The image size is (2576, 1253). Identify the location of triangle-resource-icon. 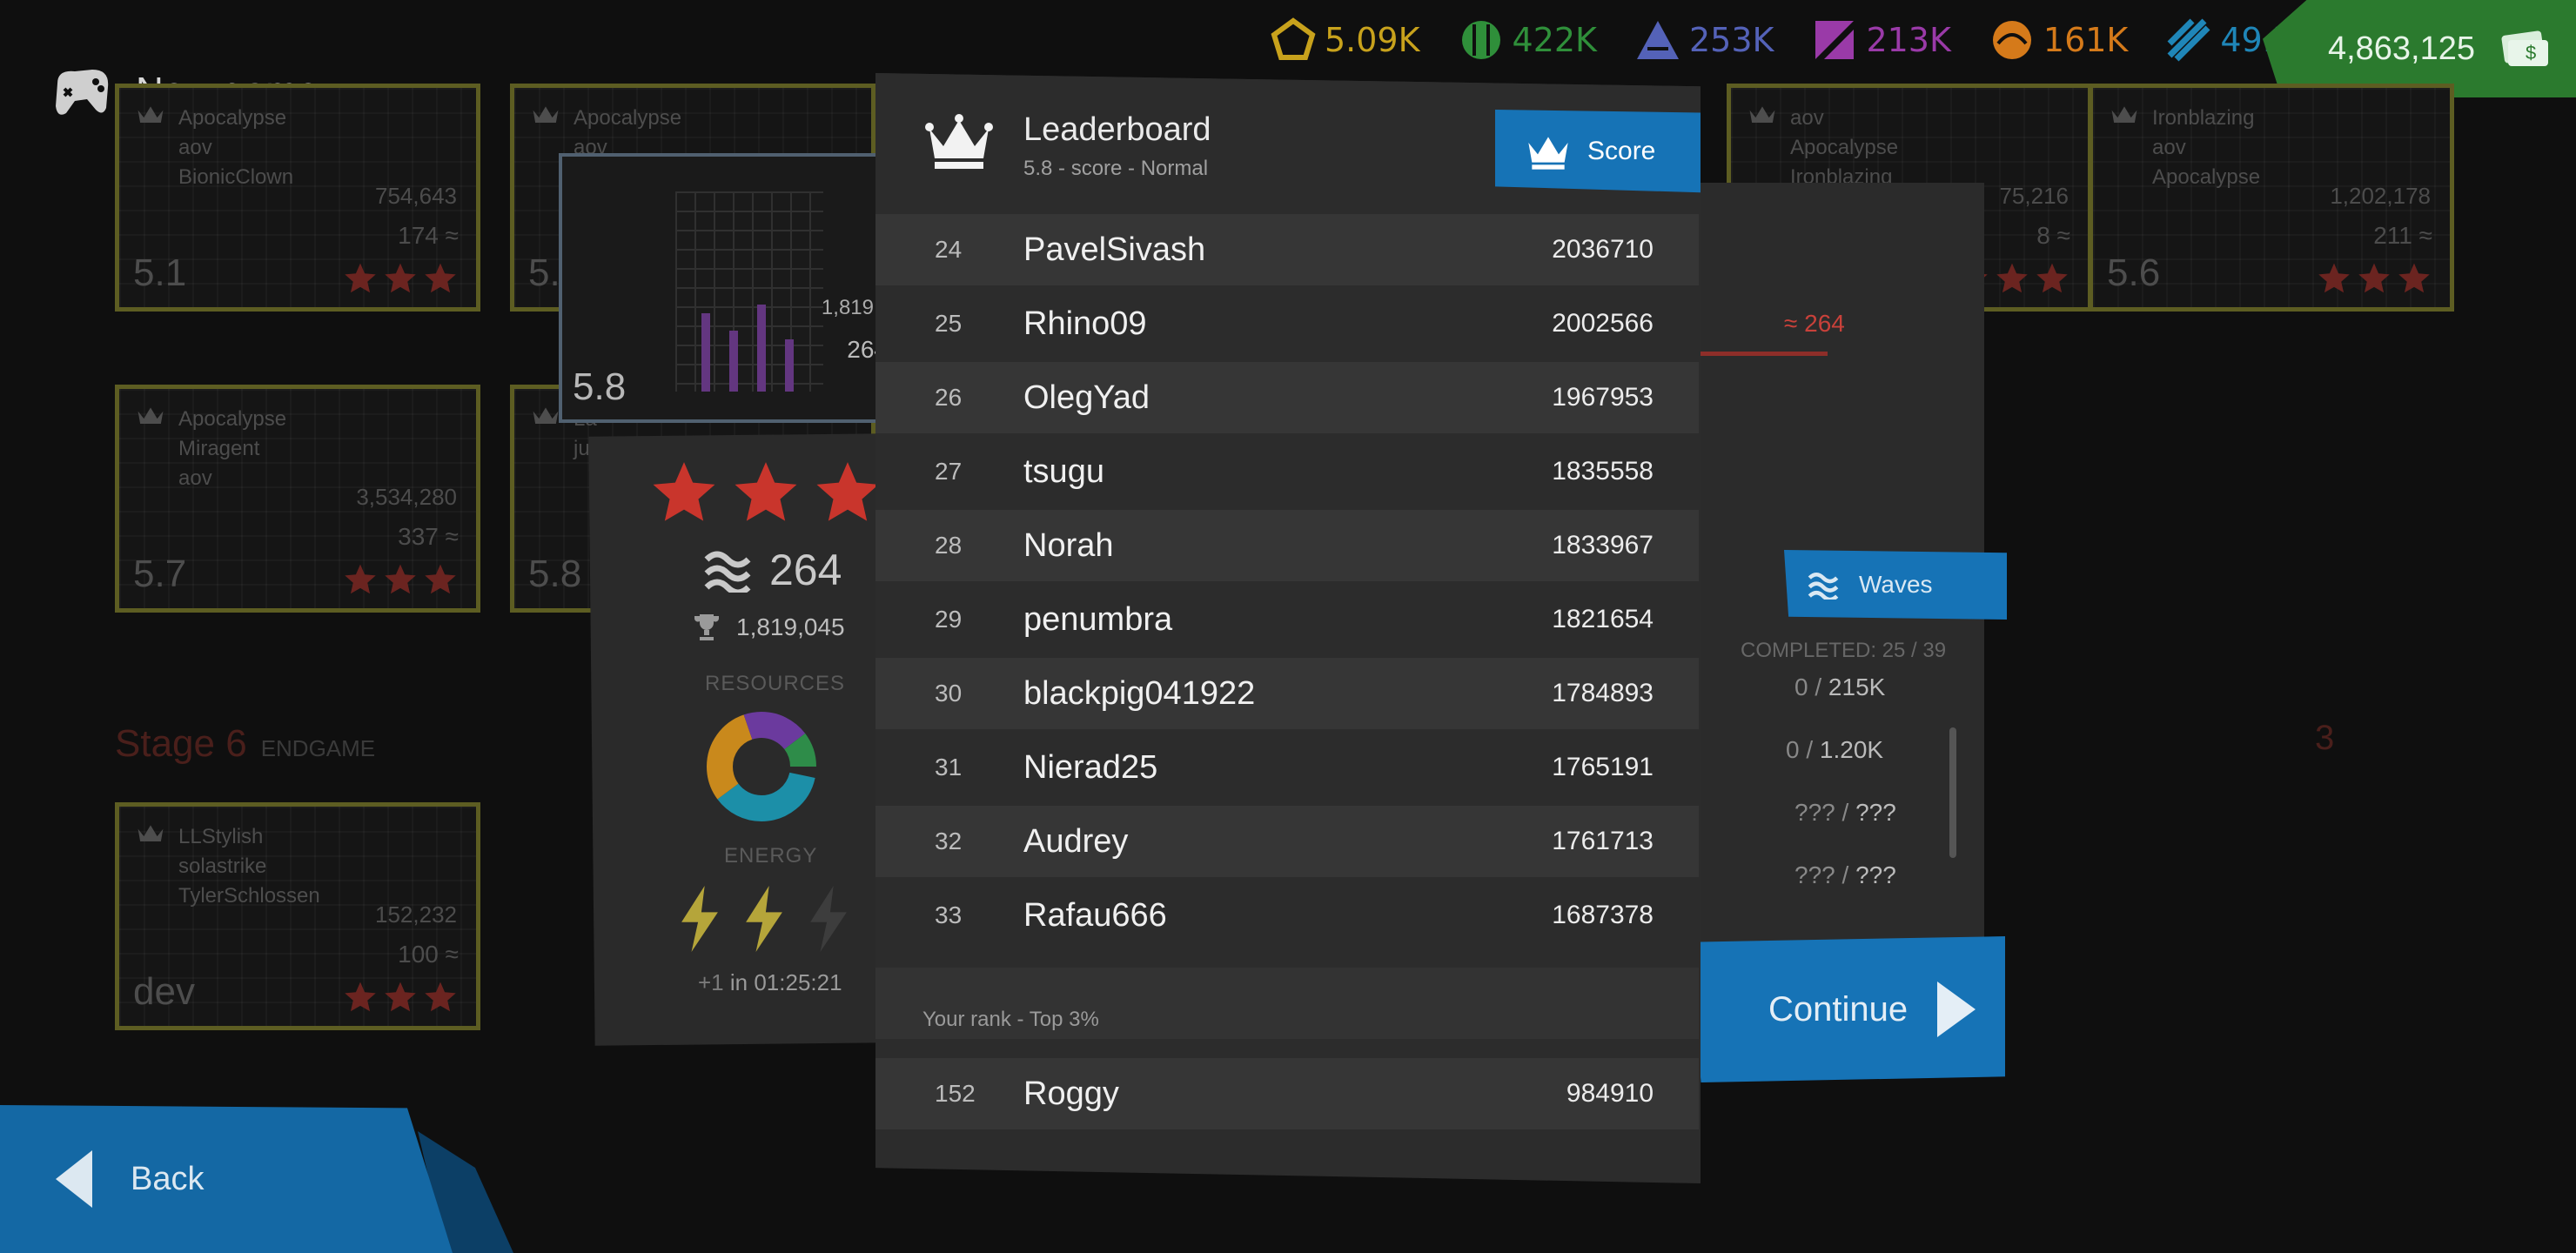
(1658, 40).